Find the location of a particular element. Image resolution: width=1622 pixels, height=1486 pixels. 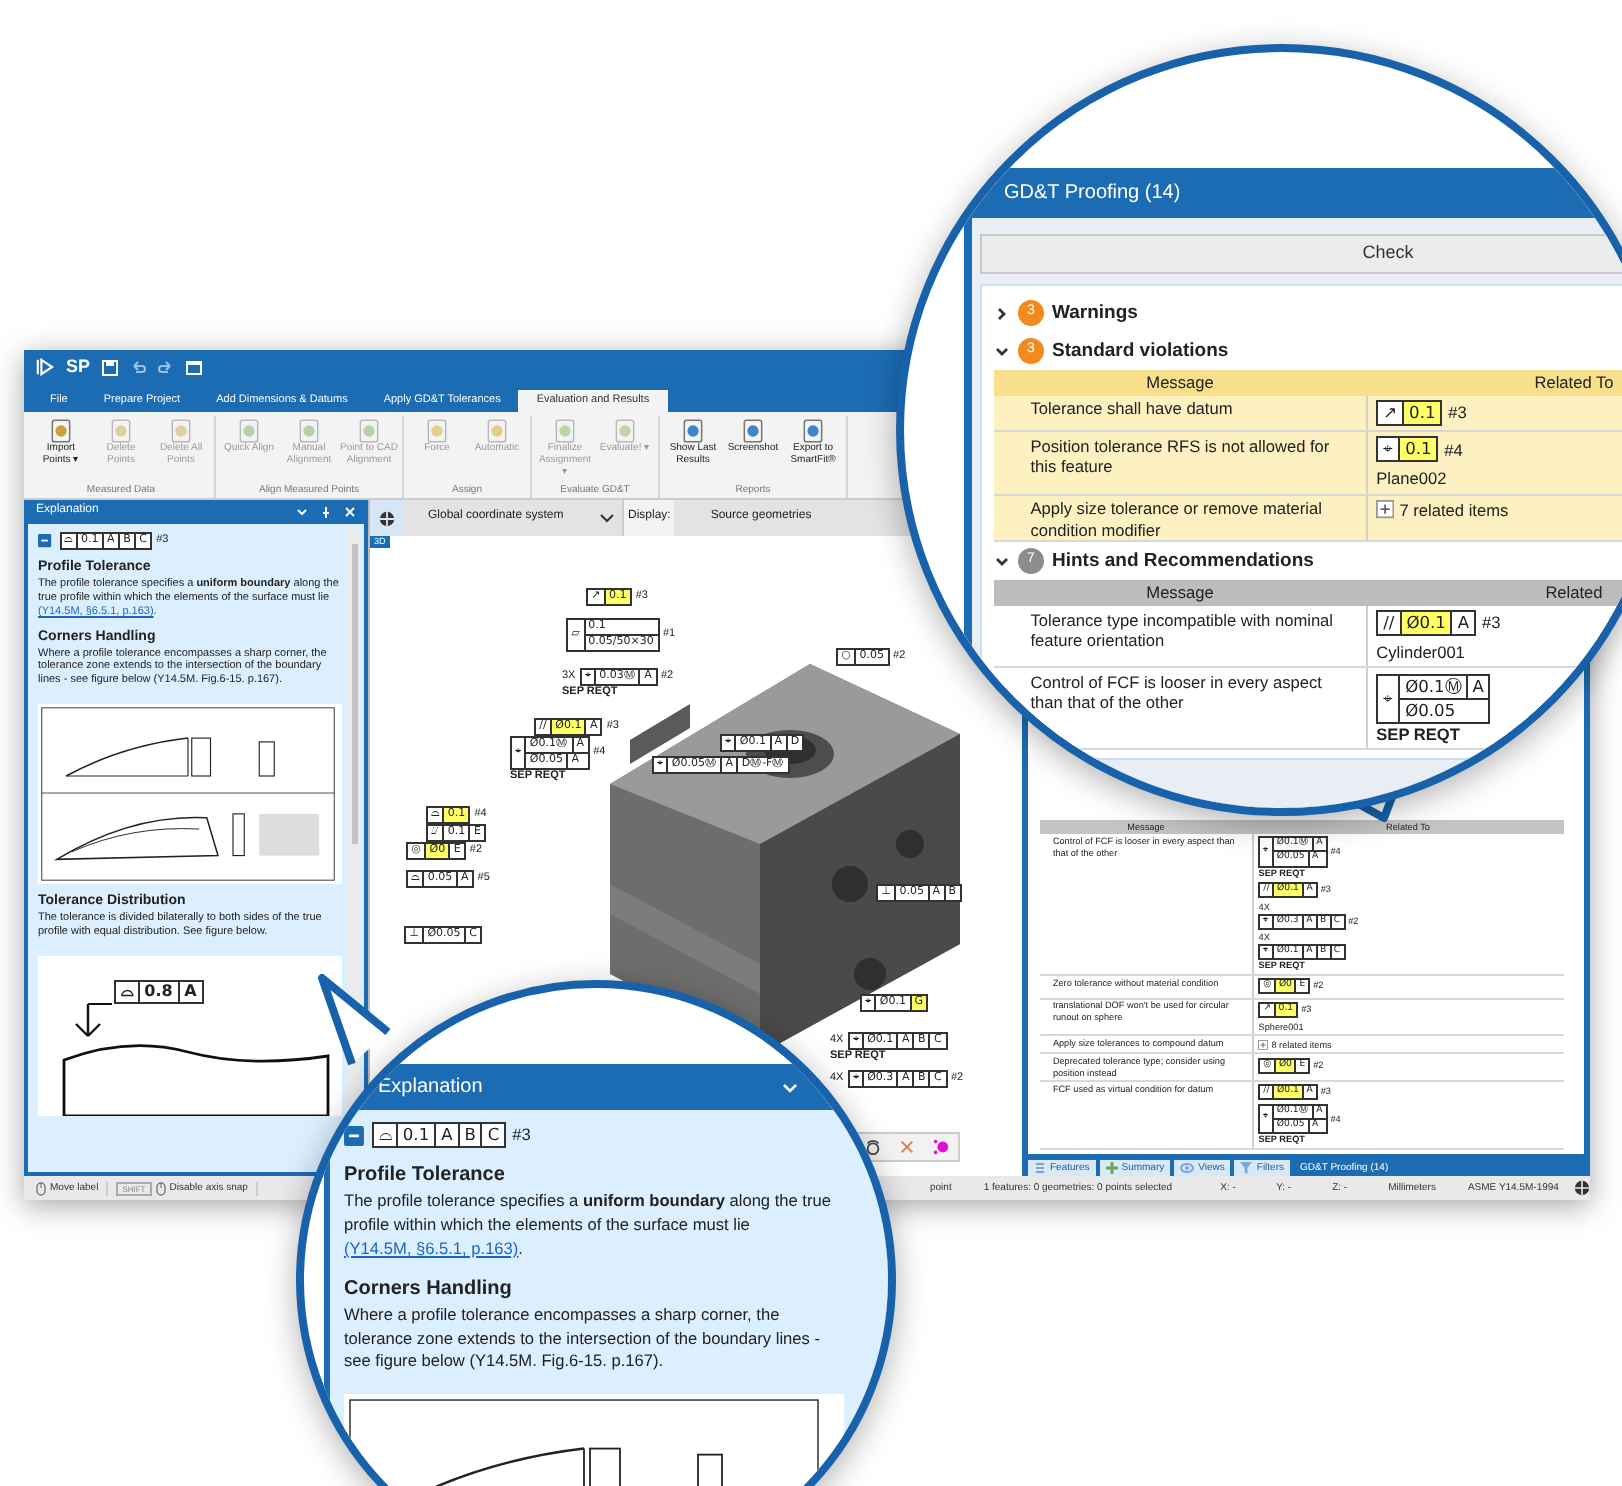

requirement-note: SEP REQT is located at coordinates (1418, 734).